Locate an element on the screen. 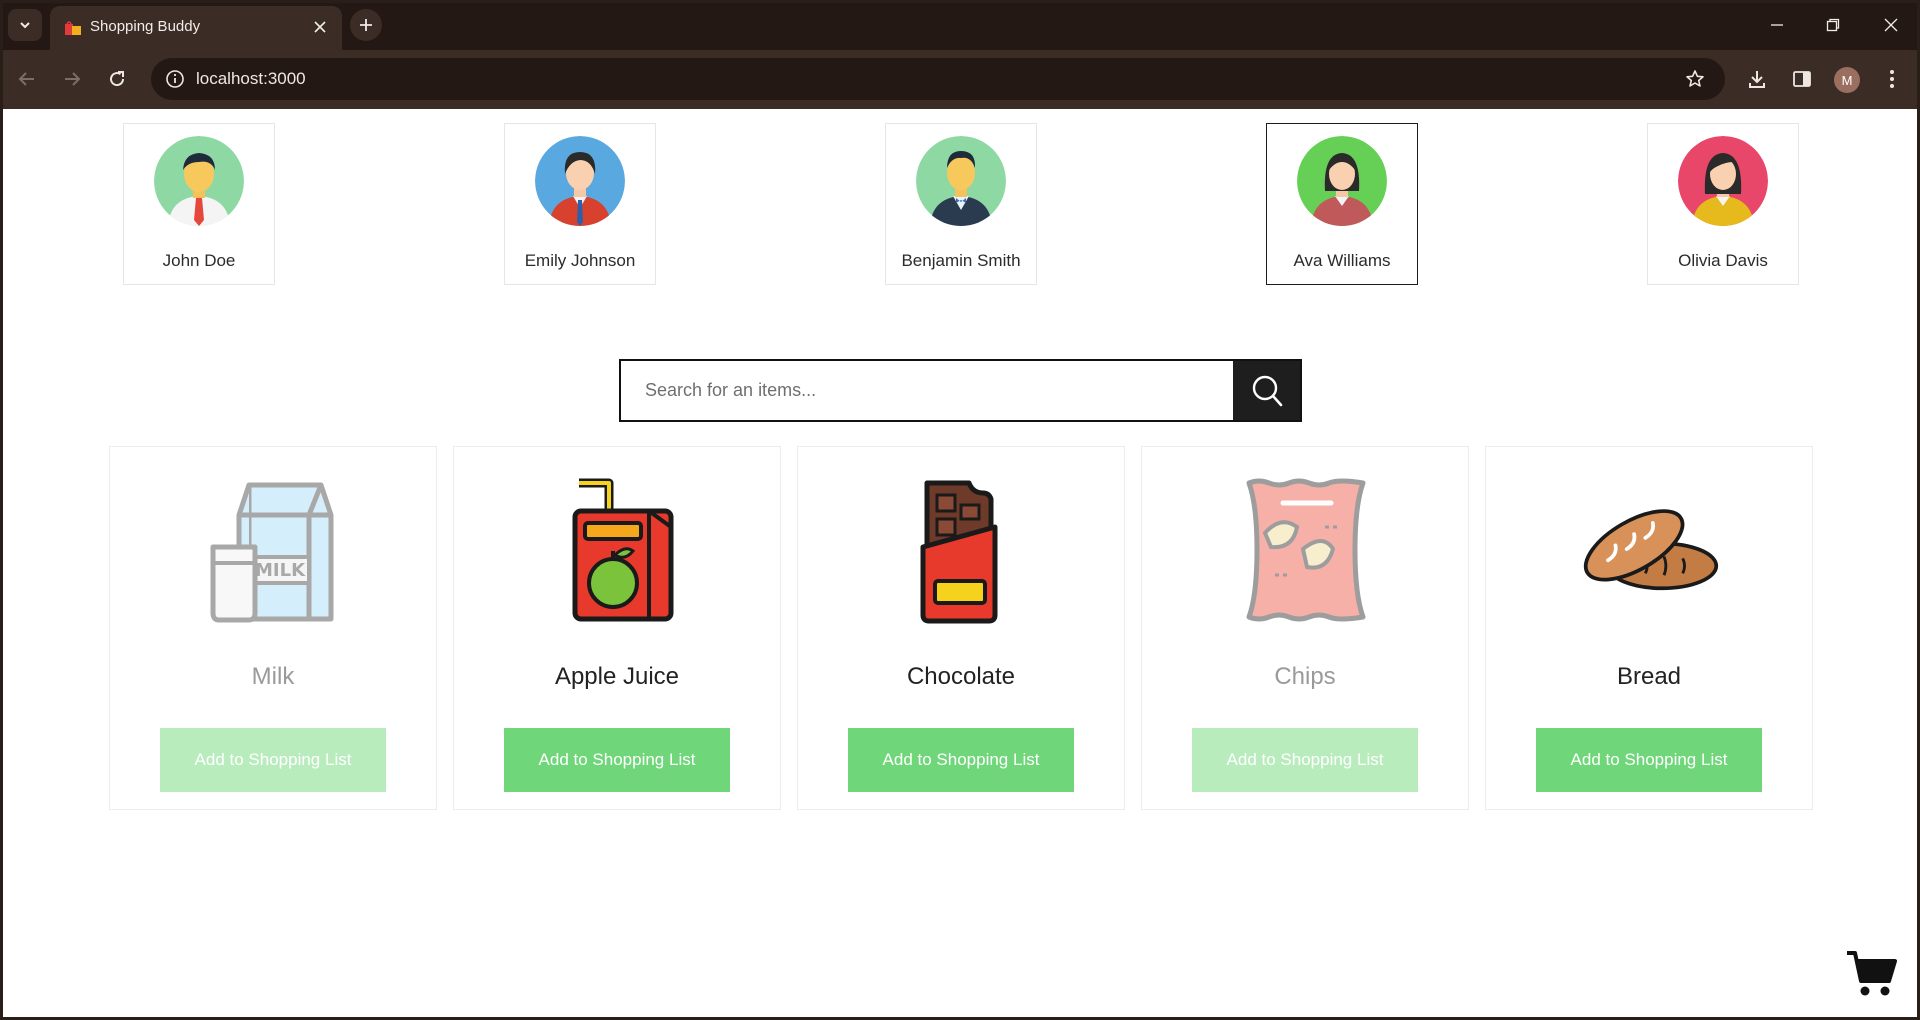 The image size is (1920, 1020). user-name: Benjamin Smith is located at coordinates (961, 260).